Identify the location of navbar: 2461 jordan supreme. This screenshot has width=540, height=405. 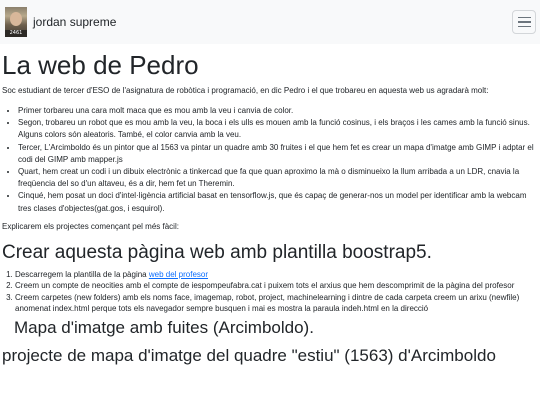
(270, 22).